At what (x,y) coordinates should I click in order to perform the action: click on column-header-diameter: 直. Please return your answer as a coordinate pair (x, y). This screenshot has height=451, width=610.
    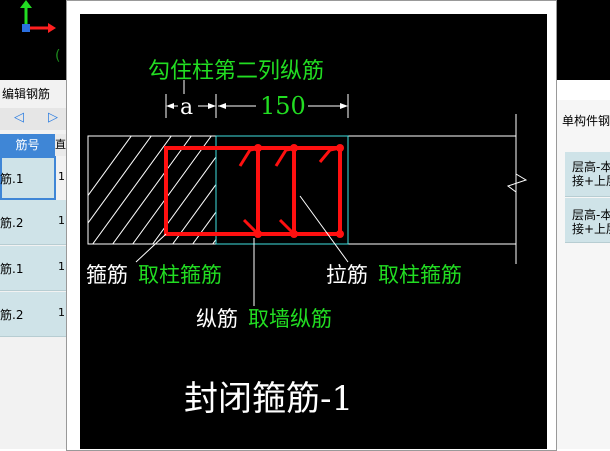
    Looking at the image, I should click on (60, 145).